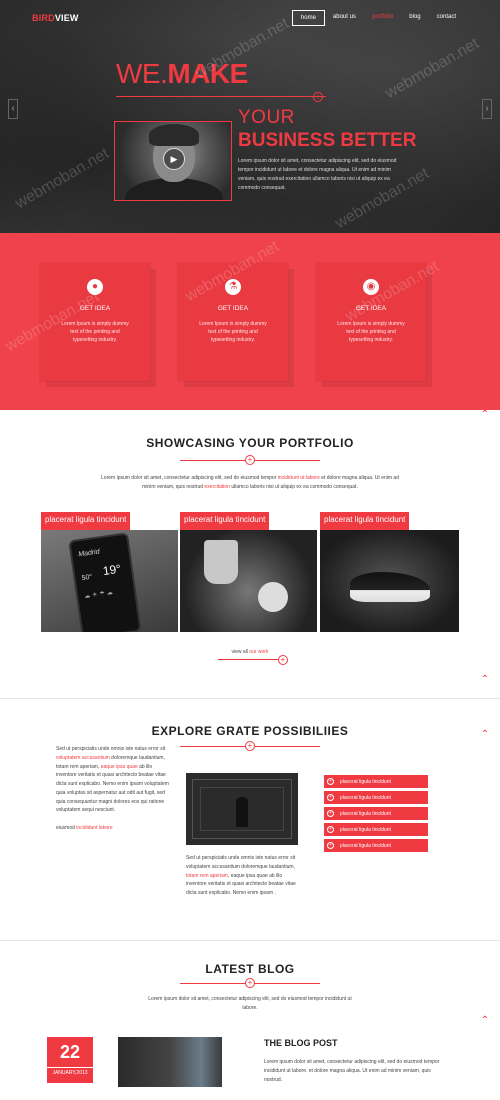 The height and width of the screenshot is (1100, 500). Describe the element at coordinates (273, 597) in the screenshot. I see `wax-seal-shape` at that location.